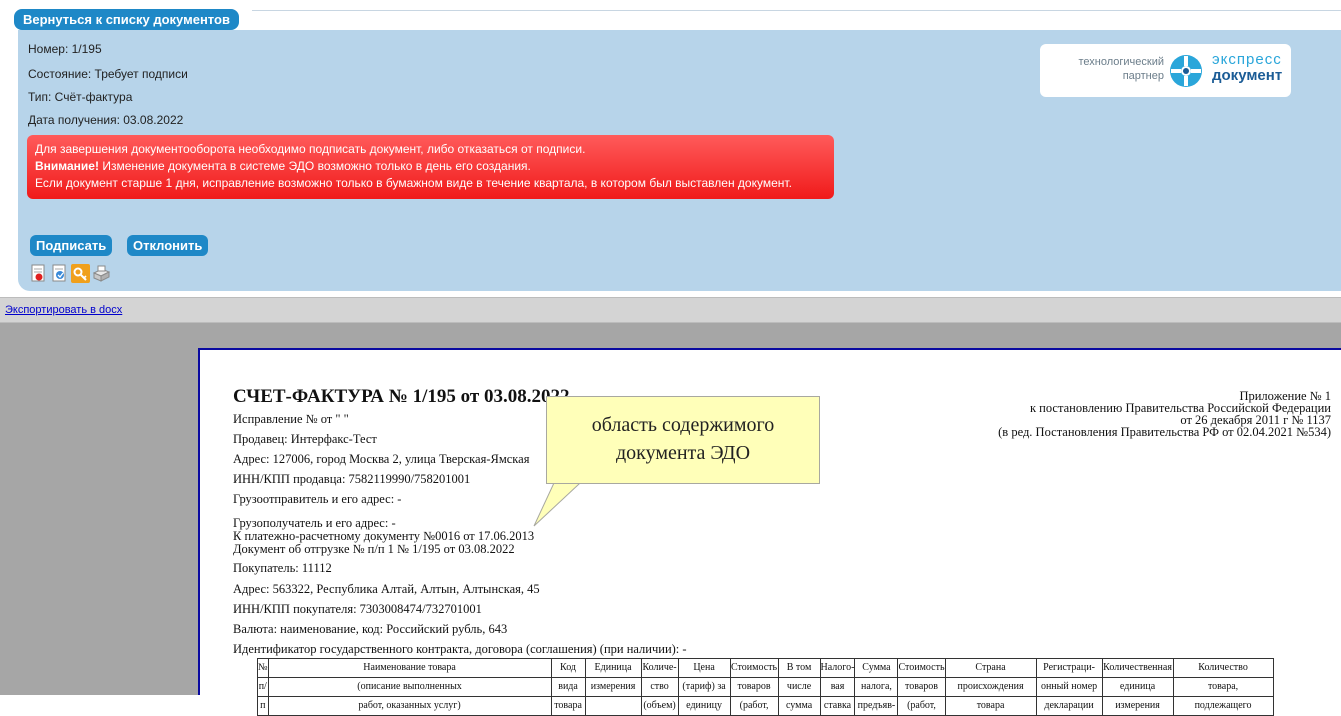 This screenshot has width=1341, height=716. I want to click on table-cell: вида, so click(568, 687).